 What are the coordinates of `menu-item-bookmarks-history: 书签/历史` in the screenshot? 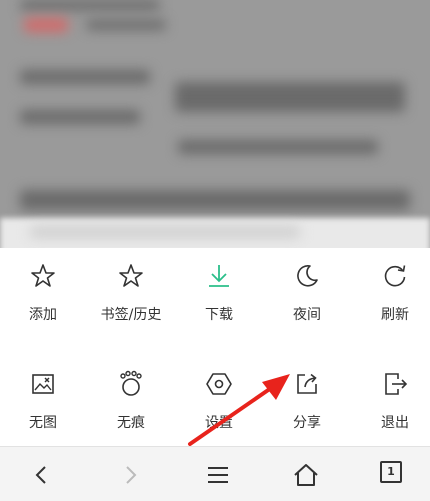 It's located at (131, 293).